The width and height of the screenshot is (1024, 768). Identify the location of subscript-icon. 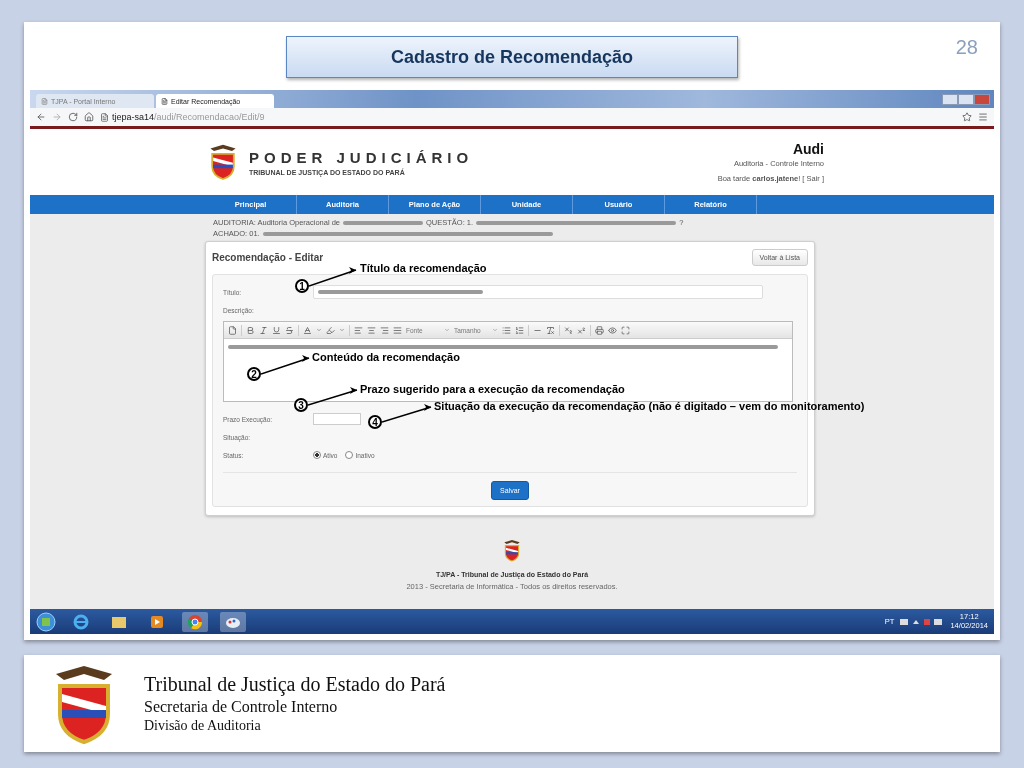
(568, 330).